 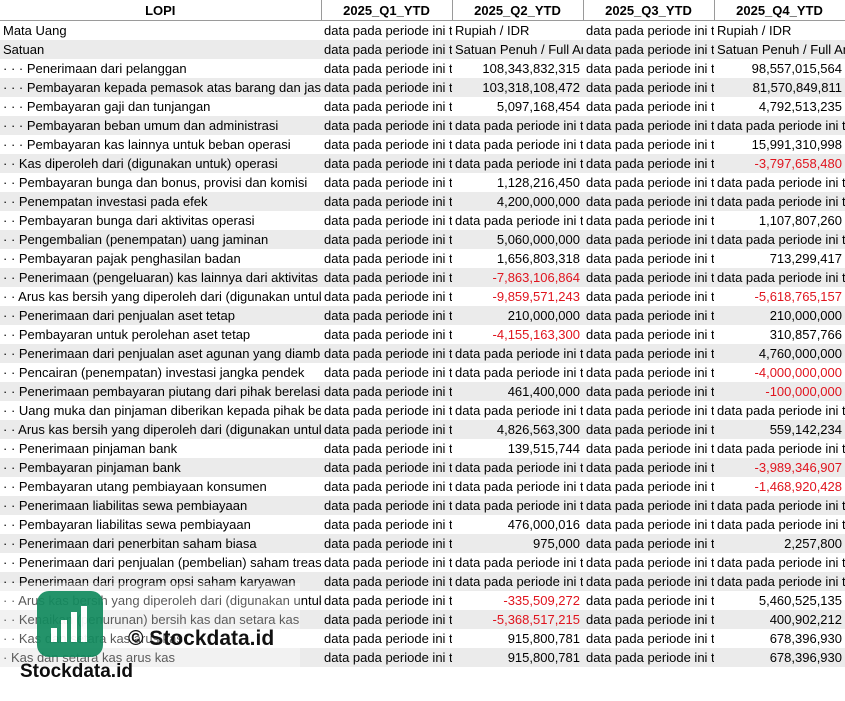 I want to click on value-cell: -5,618,765,157, so click(x=779, y=296).